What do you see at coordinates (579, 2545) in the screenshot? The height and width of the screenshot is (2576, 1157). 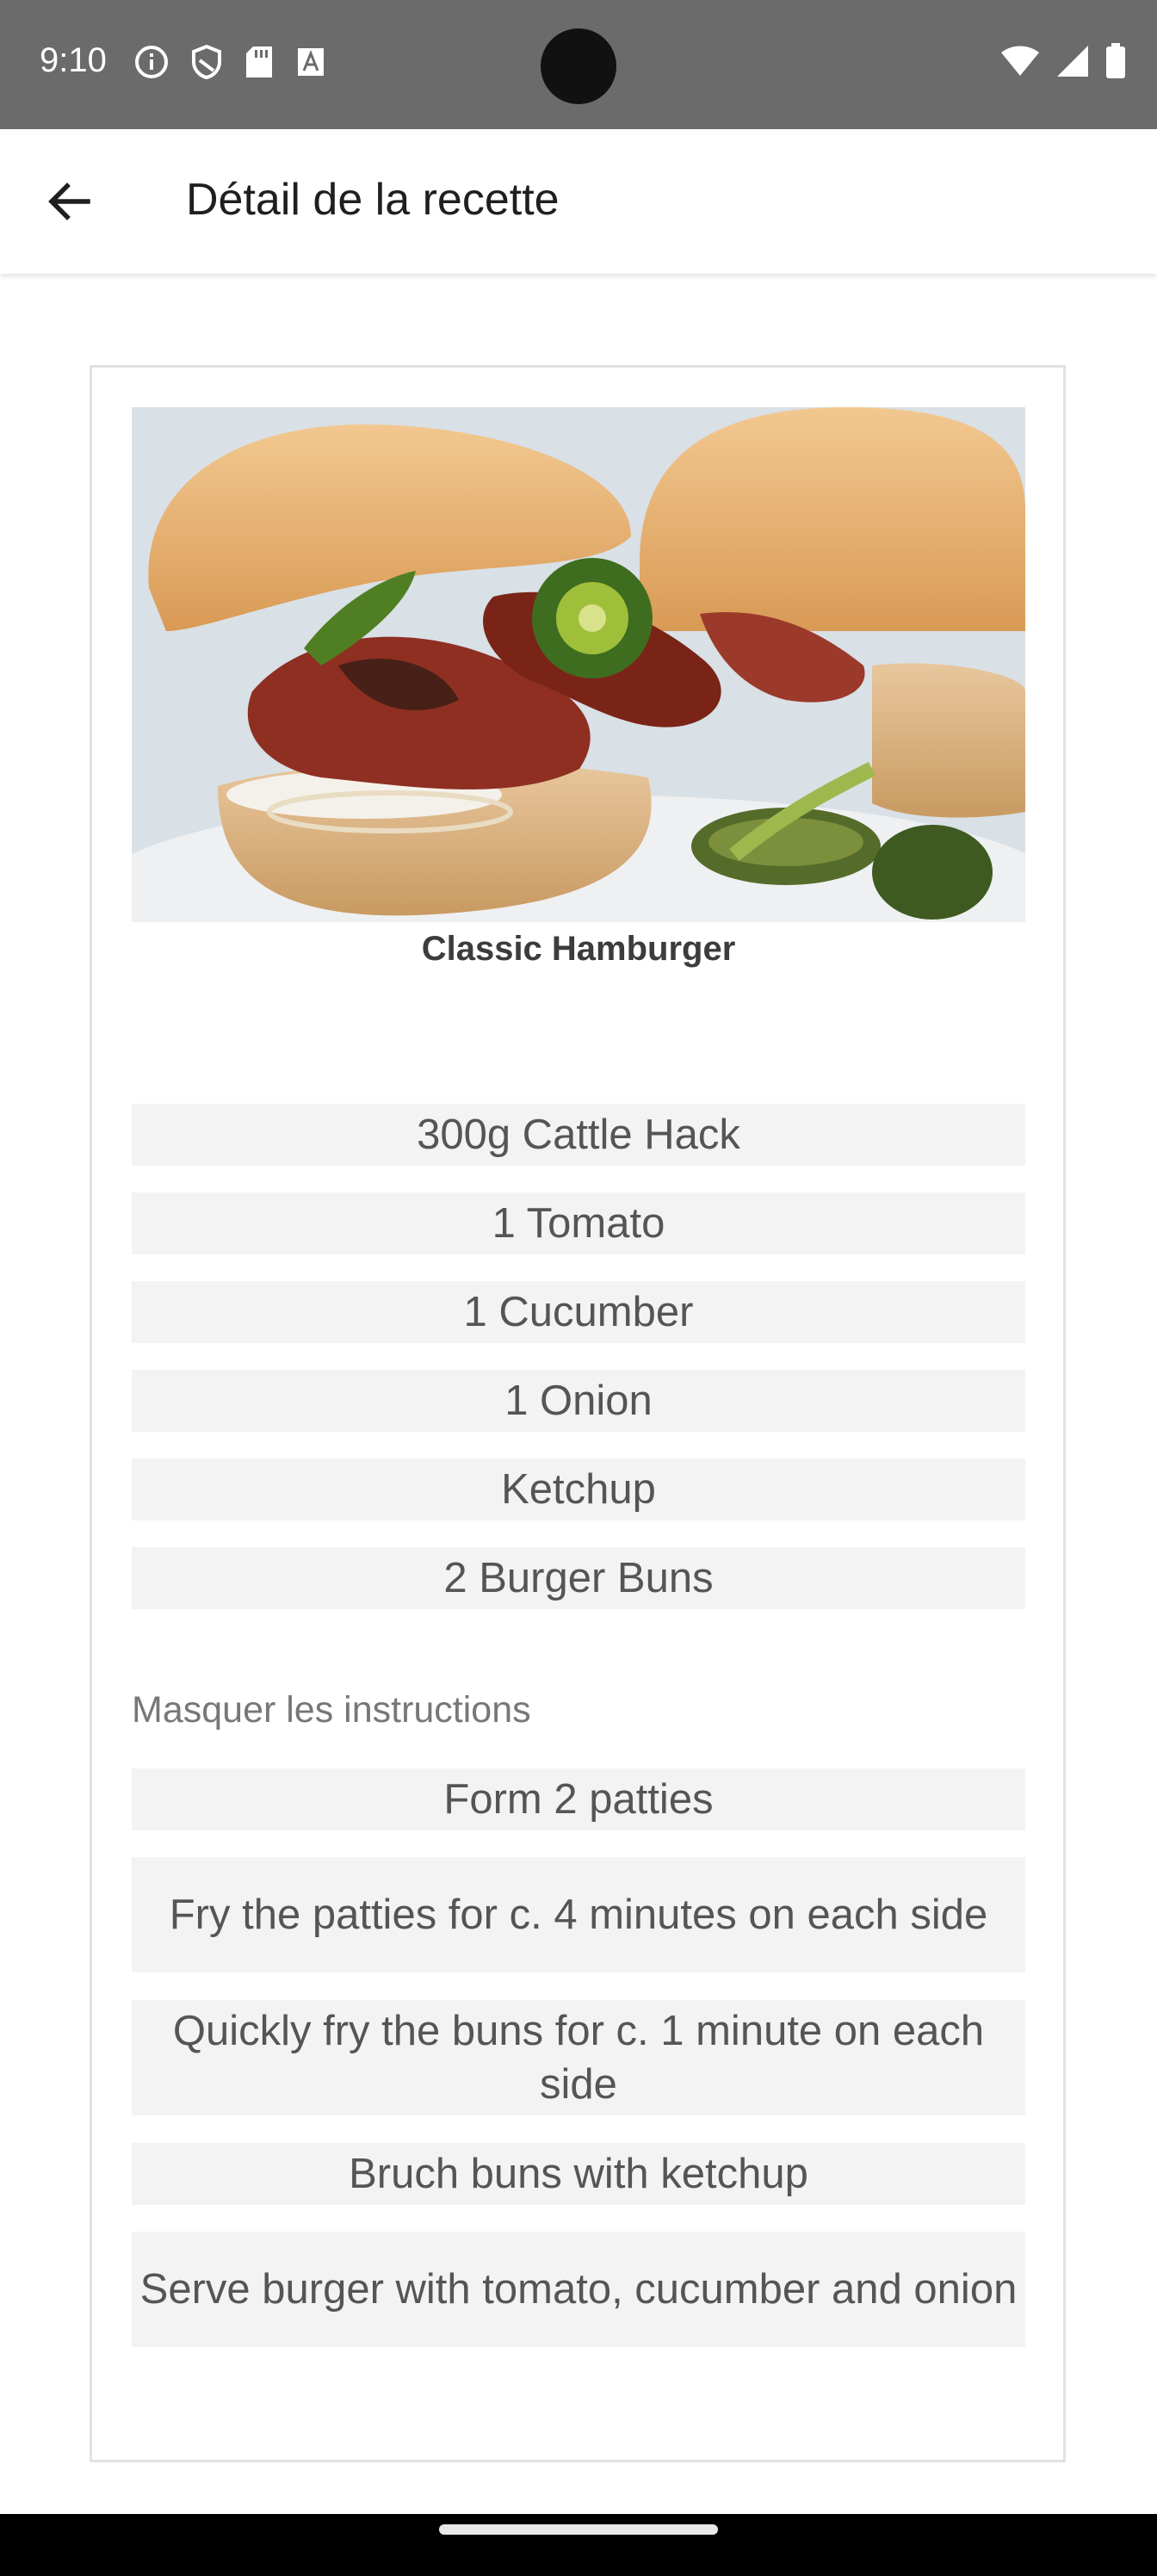 I see `system-nav-bar` at bounding box center [579, 2545].